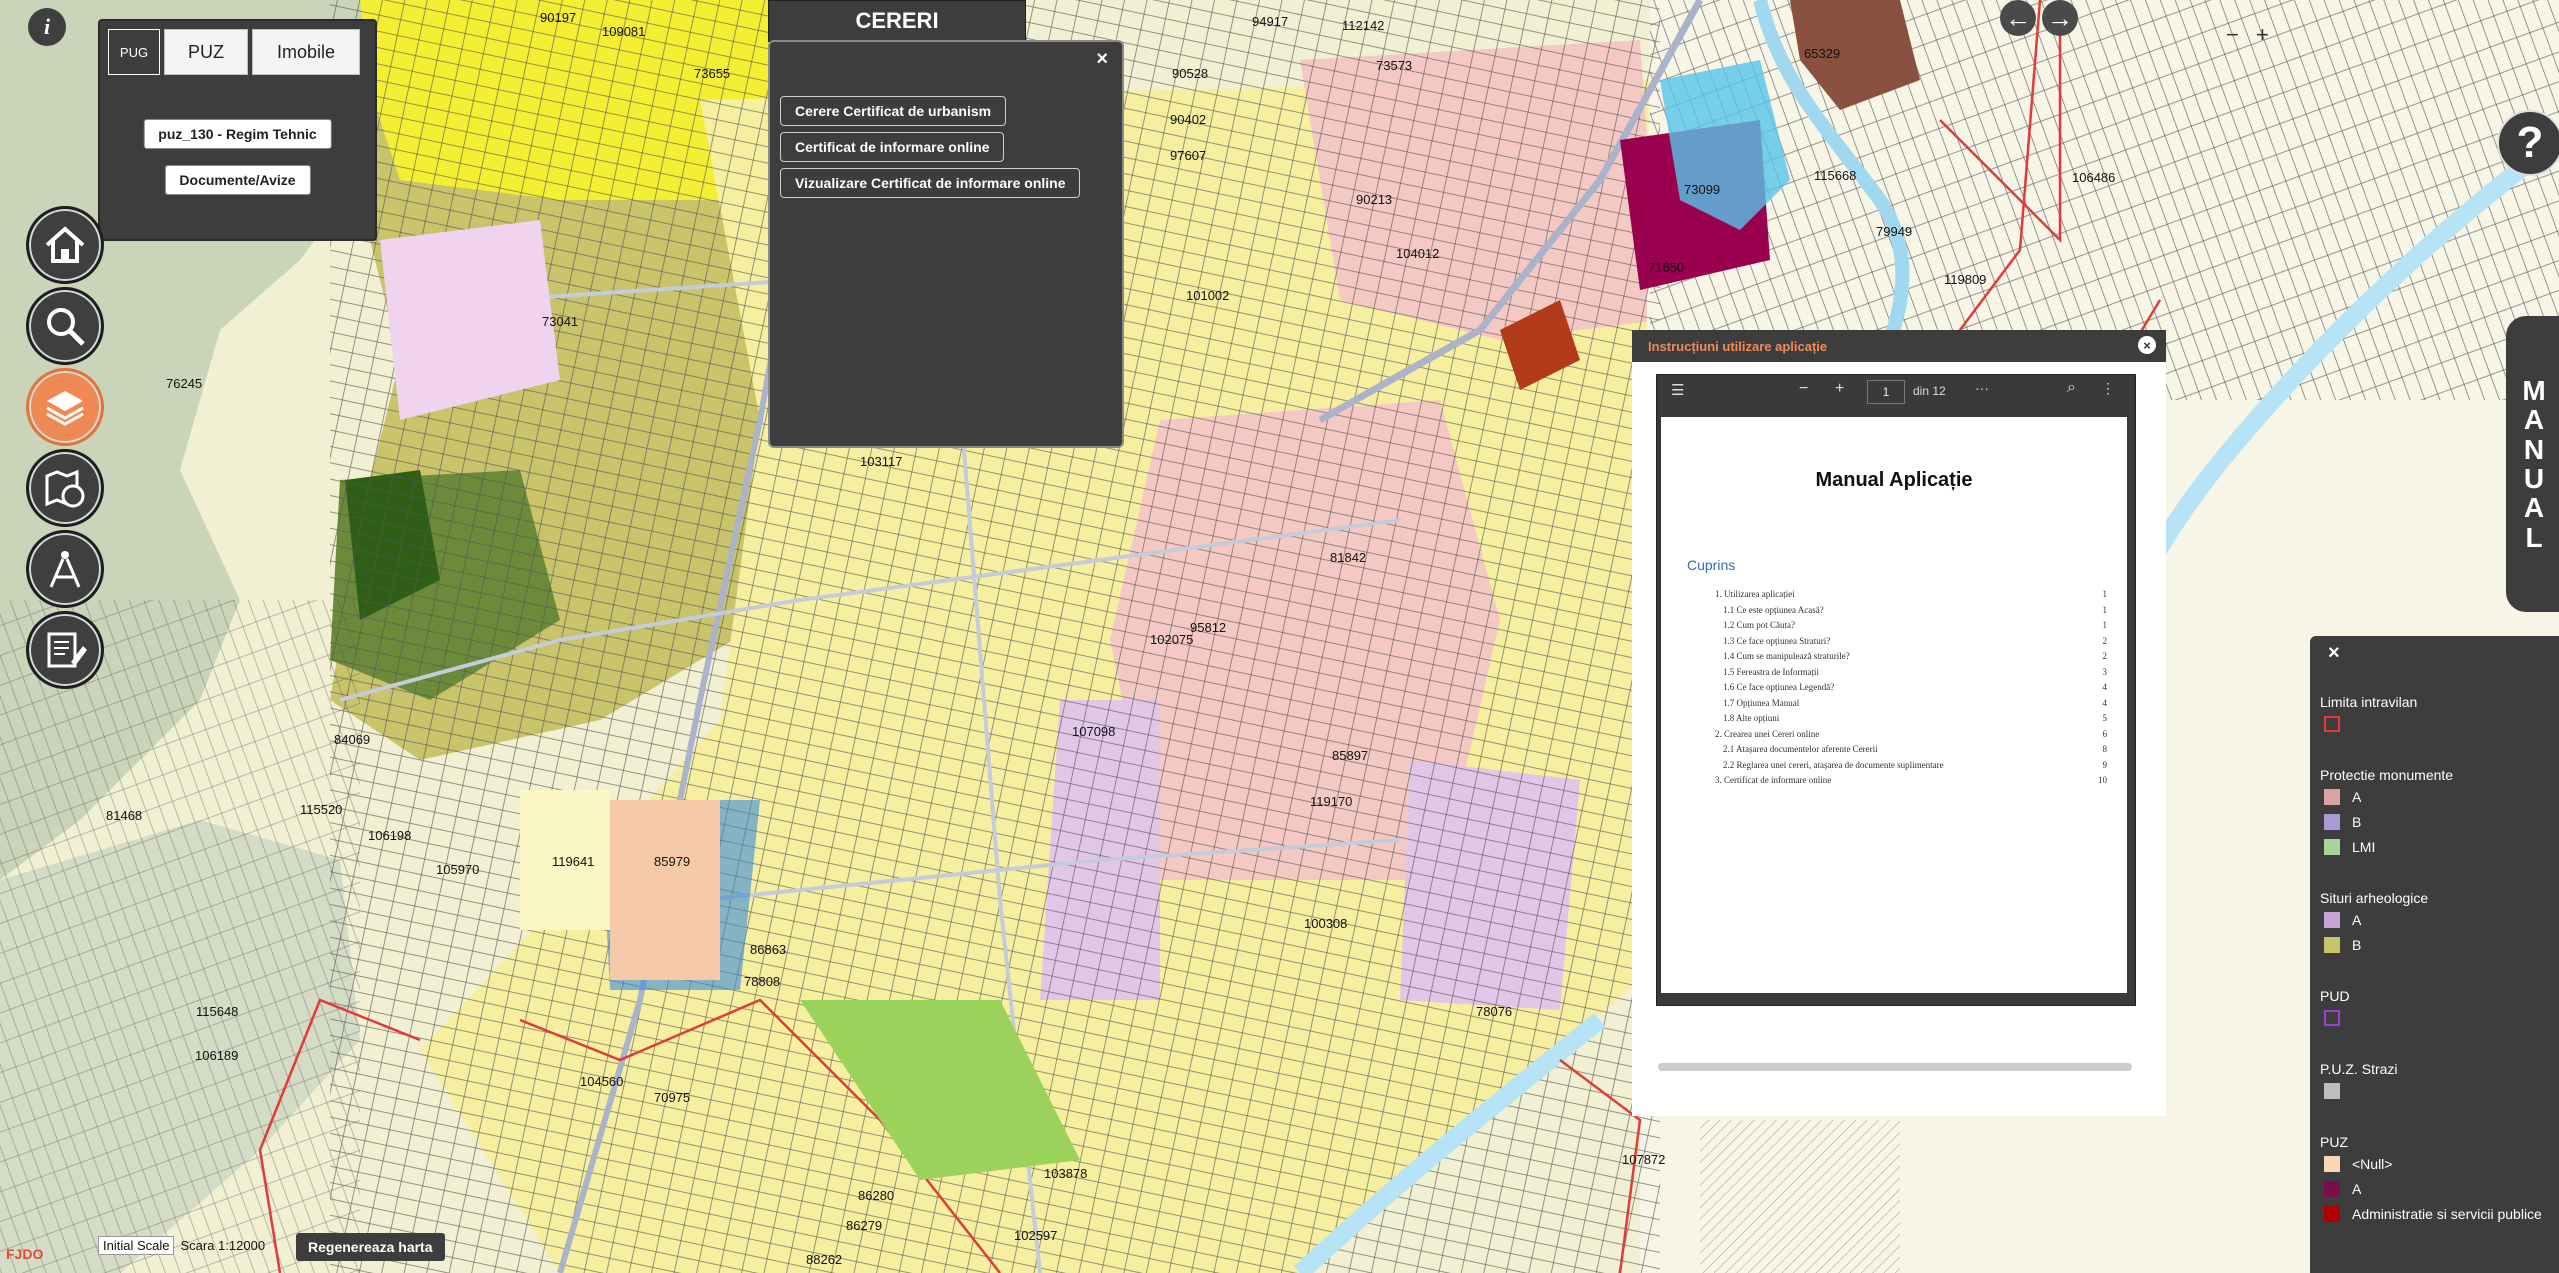 This screenshot has width=2559, height=1273. I want to click on toc-entry: 1.8 Alte opțiuni, so click(1751, 718).